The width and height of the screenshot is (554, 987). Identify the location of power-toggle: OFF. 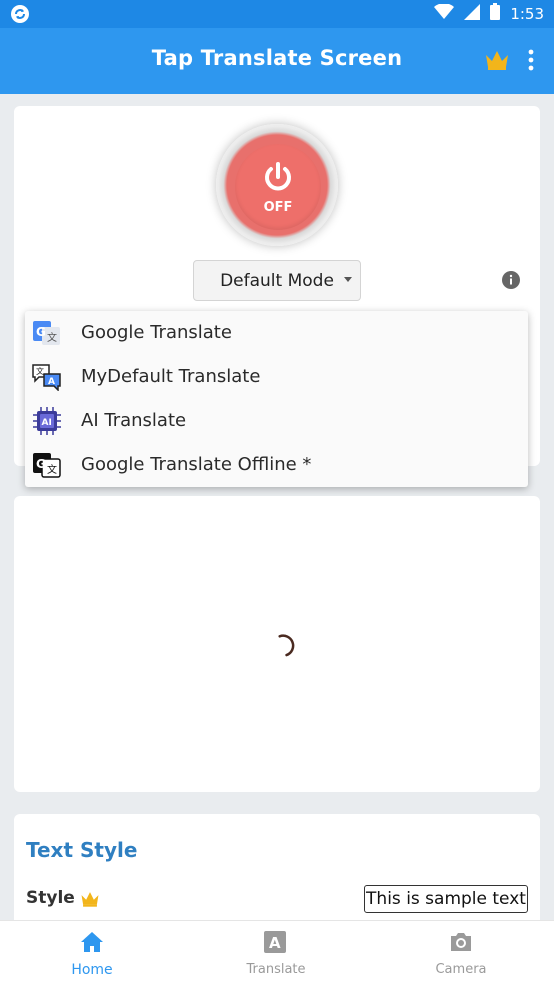
(277, 186).